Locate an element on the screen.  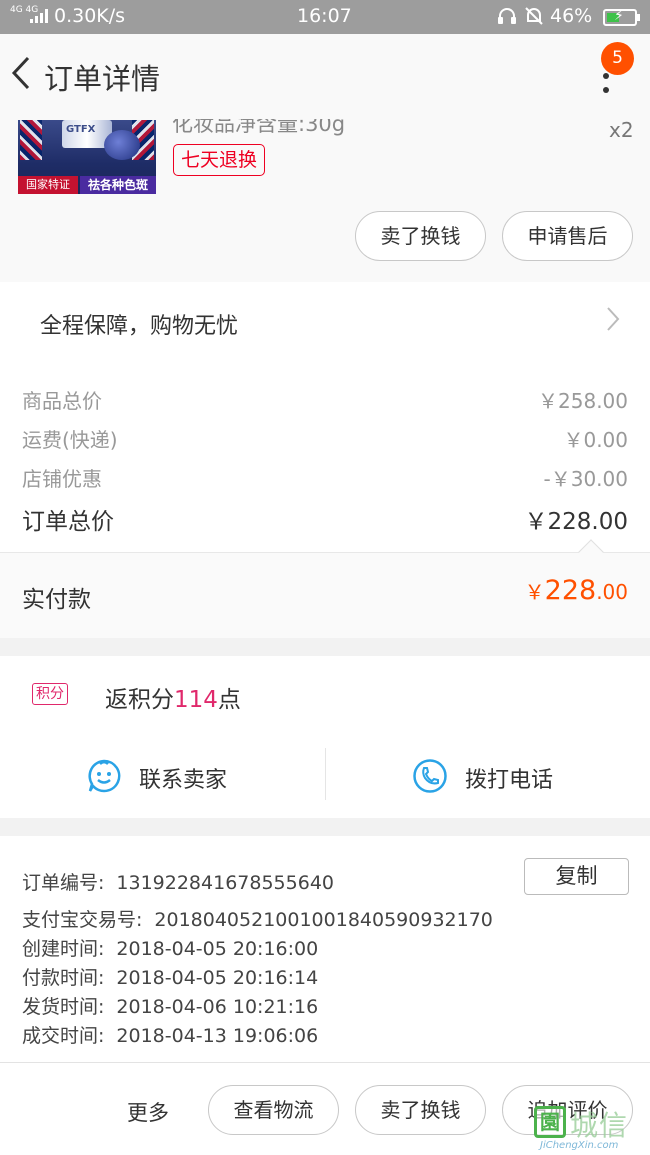
shipped-time: 2018-04-06 10:21:16 is located at coordinates (217, 1007).